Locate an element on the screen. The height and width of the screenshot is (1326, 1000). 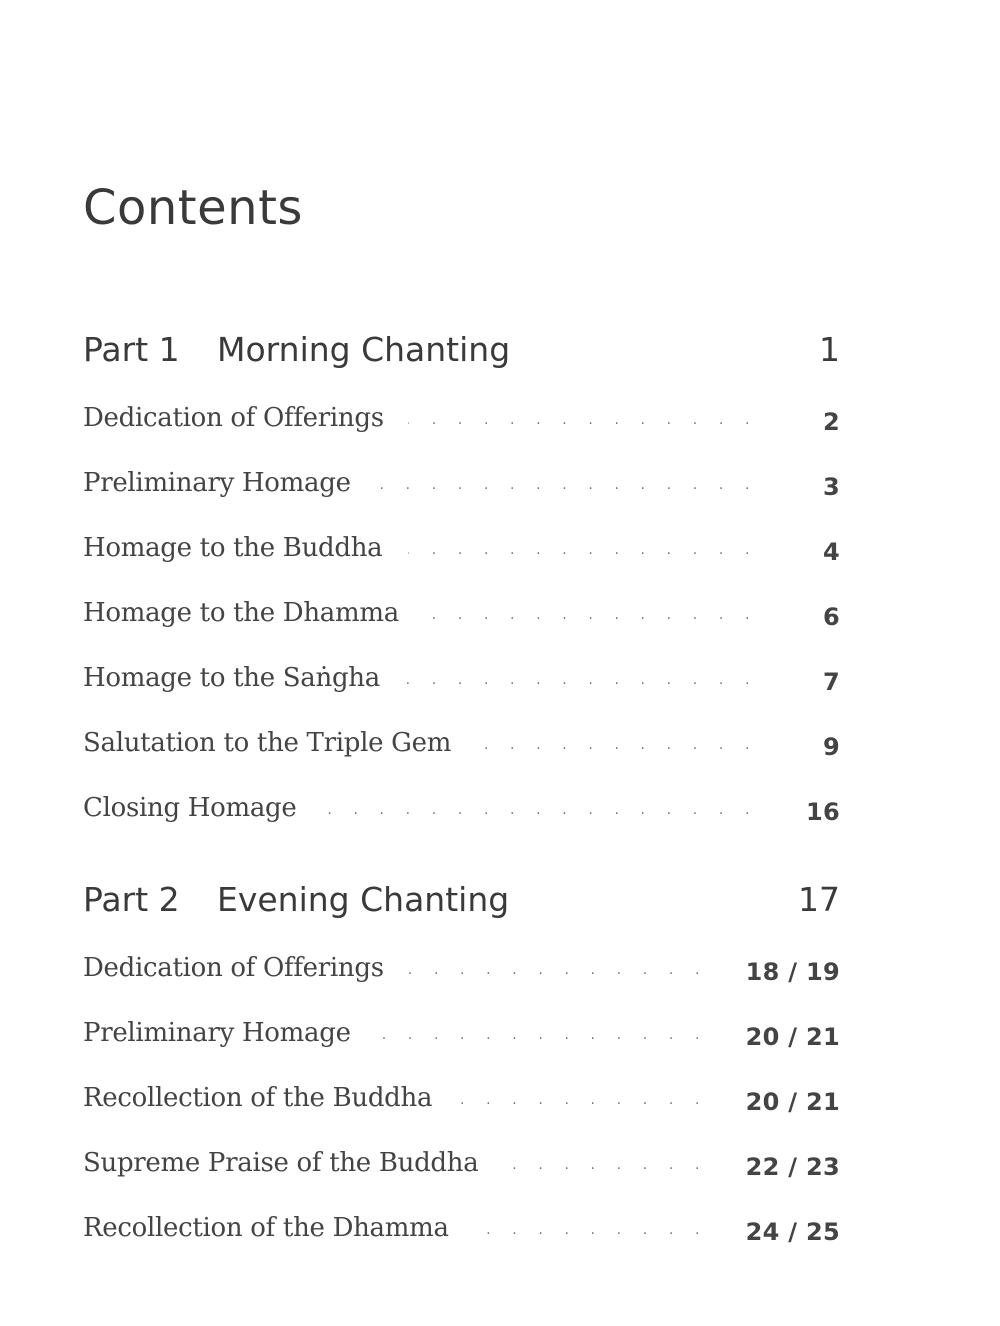
entry-title: Supreme Praise of the Buddha is located at coordinates (281, 1163).